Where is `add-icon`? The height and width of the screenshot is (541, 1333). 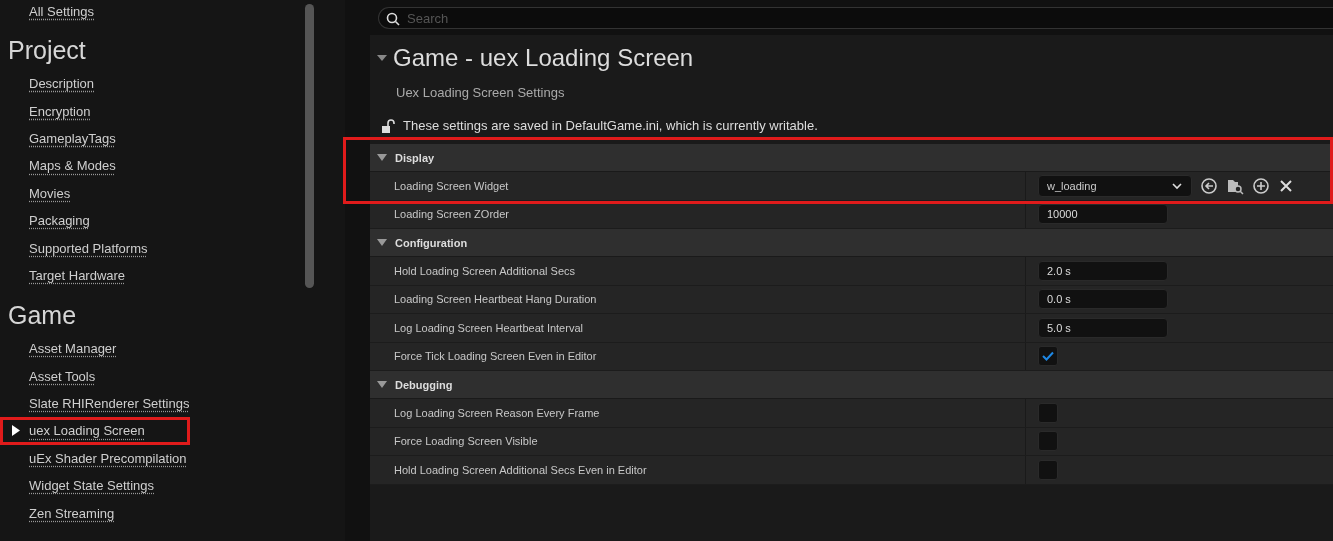 add-icon is located at coordinates (1261, 185).